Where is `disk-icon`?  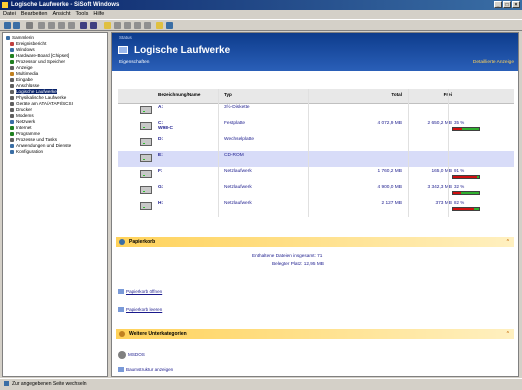 disk-icon is located at coordinates (122, 355).